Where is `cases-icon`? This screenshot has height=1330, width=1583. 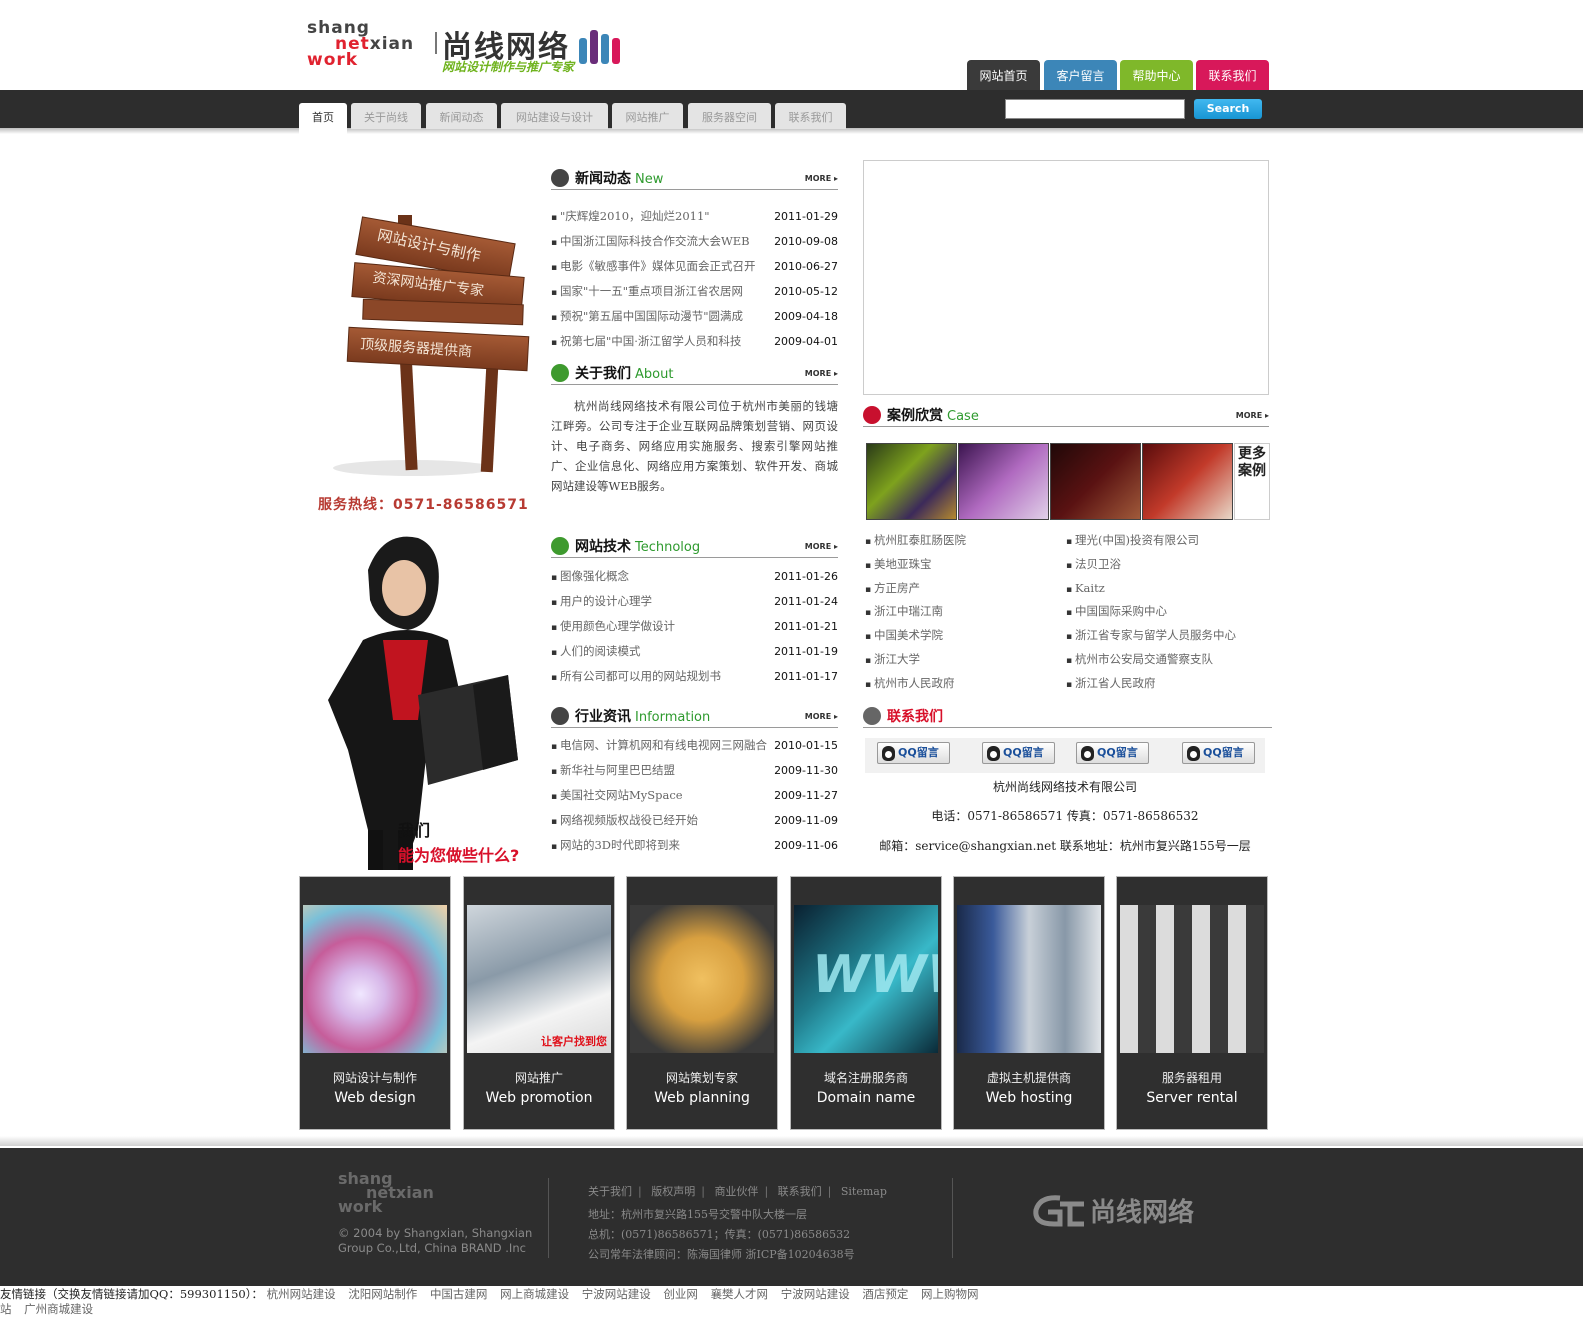
cases-icon is located at coordinates (872, 415).